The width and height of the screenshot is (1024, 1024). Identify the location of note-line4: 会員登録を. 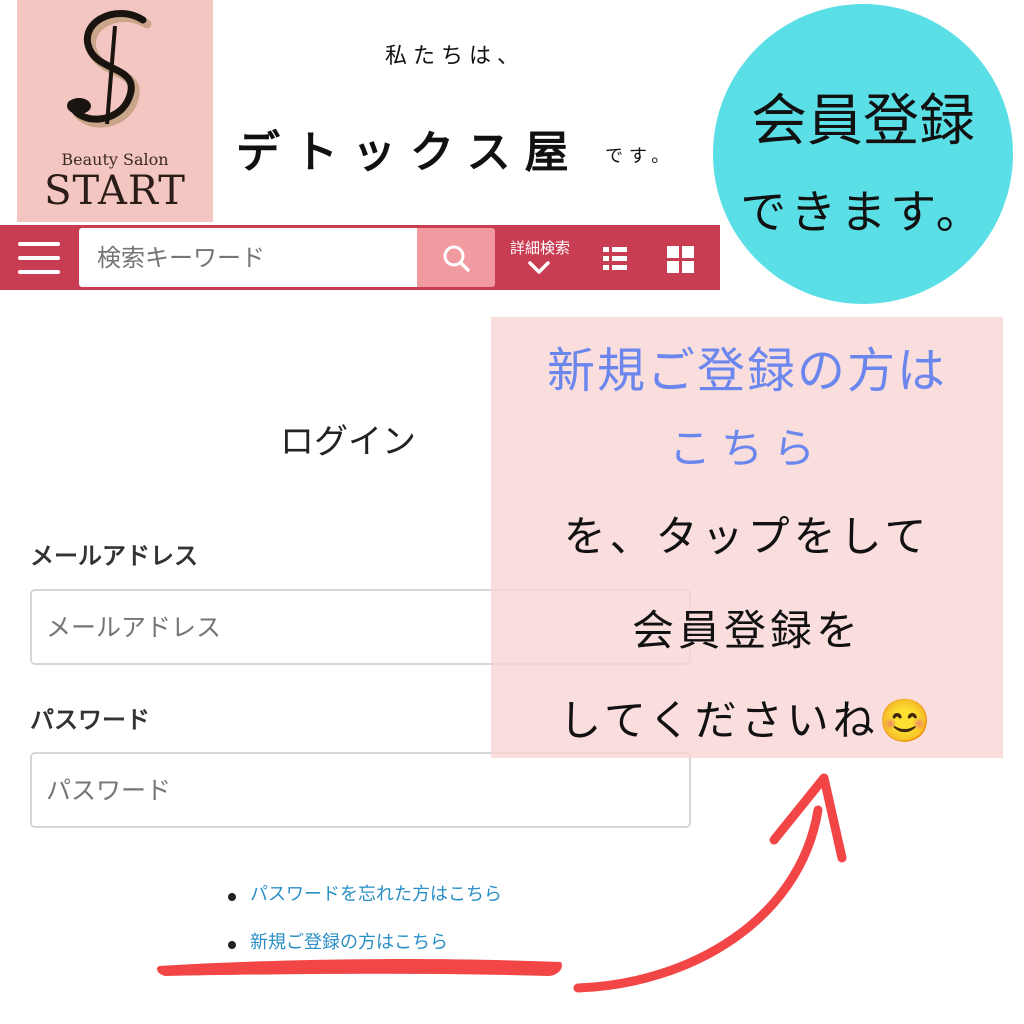
(746, 630).